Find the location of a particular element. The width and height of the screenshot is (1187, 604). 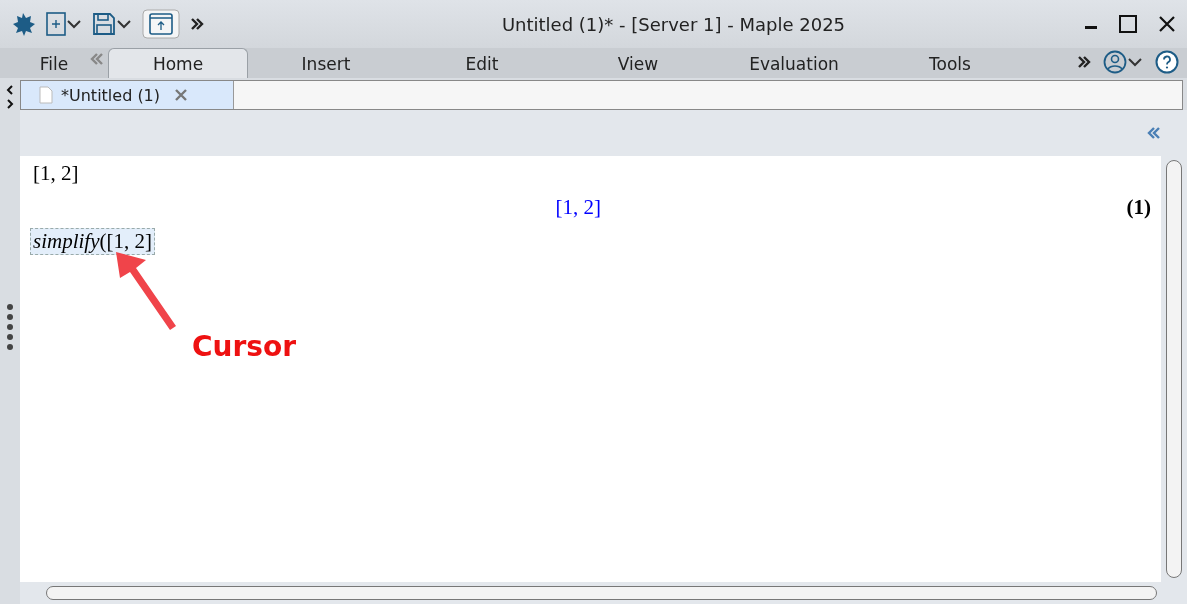

annotation-label: Cursor is located at coordinates (244, 346).